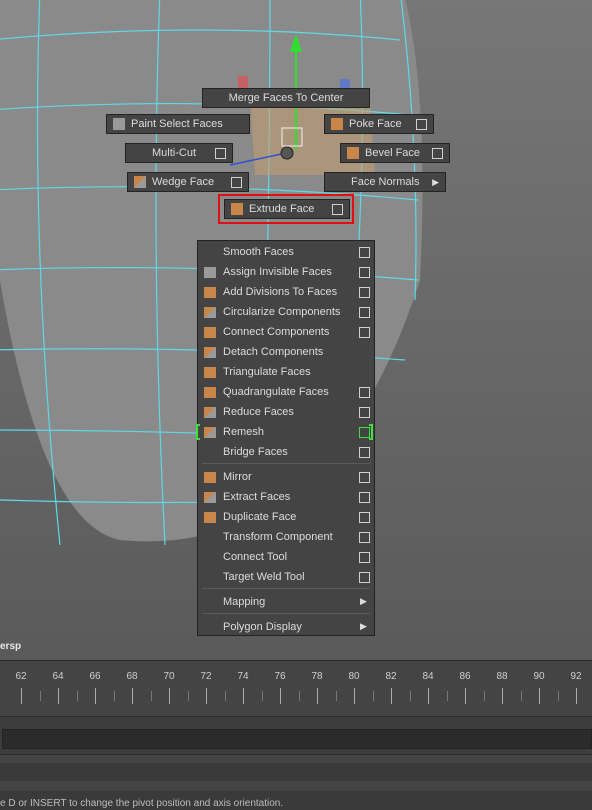 This screenshot has width=592, height=810. I want to click on bevel-face-icon, so click(353, 153).